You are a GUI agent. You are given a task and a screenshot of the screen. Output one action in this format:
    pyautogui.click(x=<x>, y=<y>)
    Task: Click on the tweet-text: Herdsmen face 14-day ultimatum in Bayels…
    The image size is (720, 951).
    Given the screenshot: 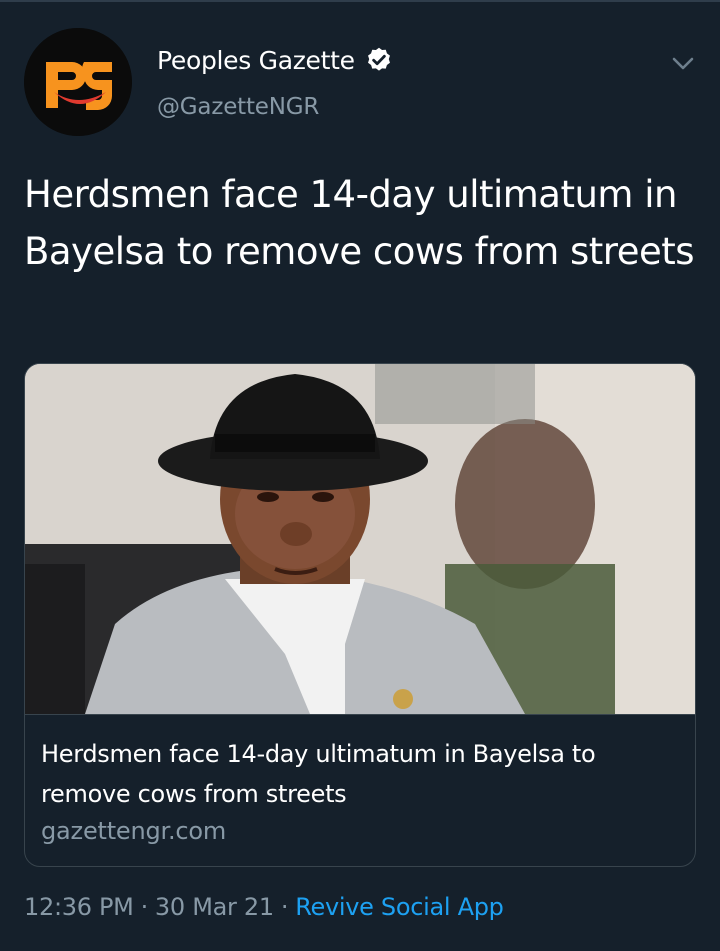 What is the action you would take?
    pyautogui.click(x=359, y=223)
    